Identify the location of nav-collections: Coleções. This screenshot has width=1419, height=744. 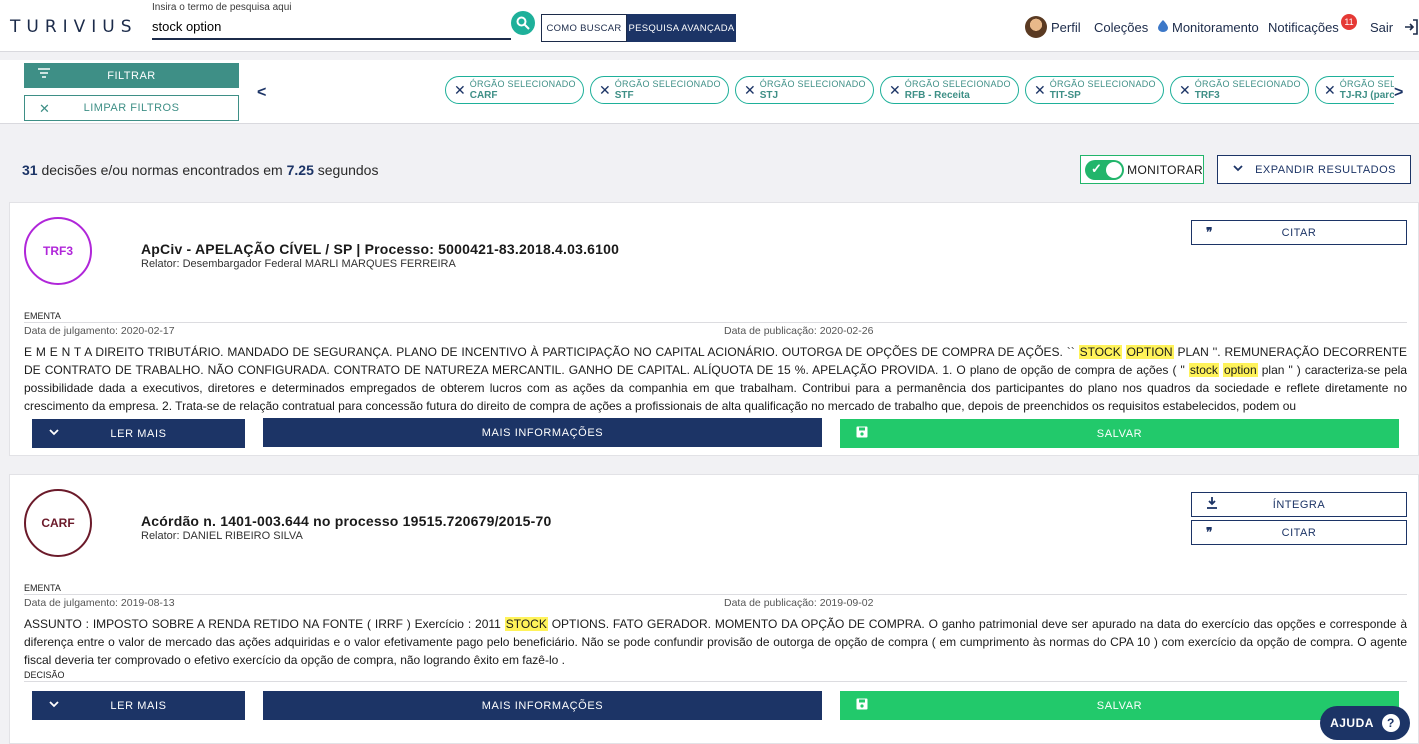
(1121, 27).